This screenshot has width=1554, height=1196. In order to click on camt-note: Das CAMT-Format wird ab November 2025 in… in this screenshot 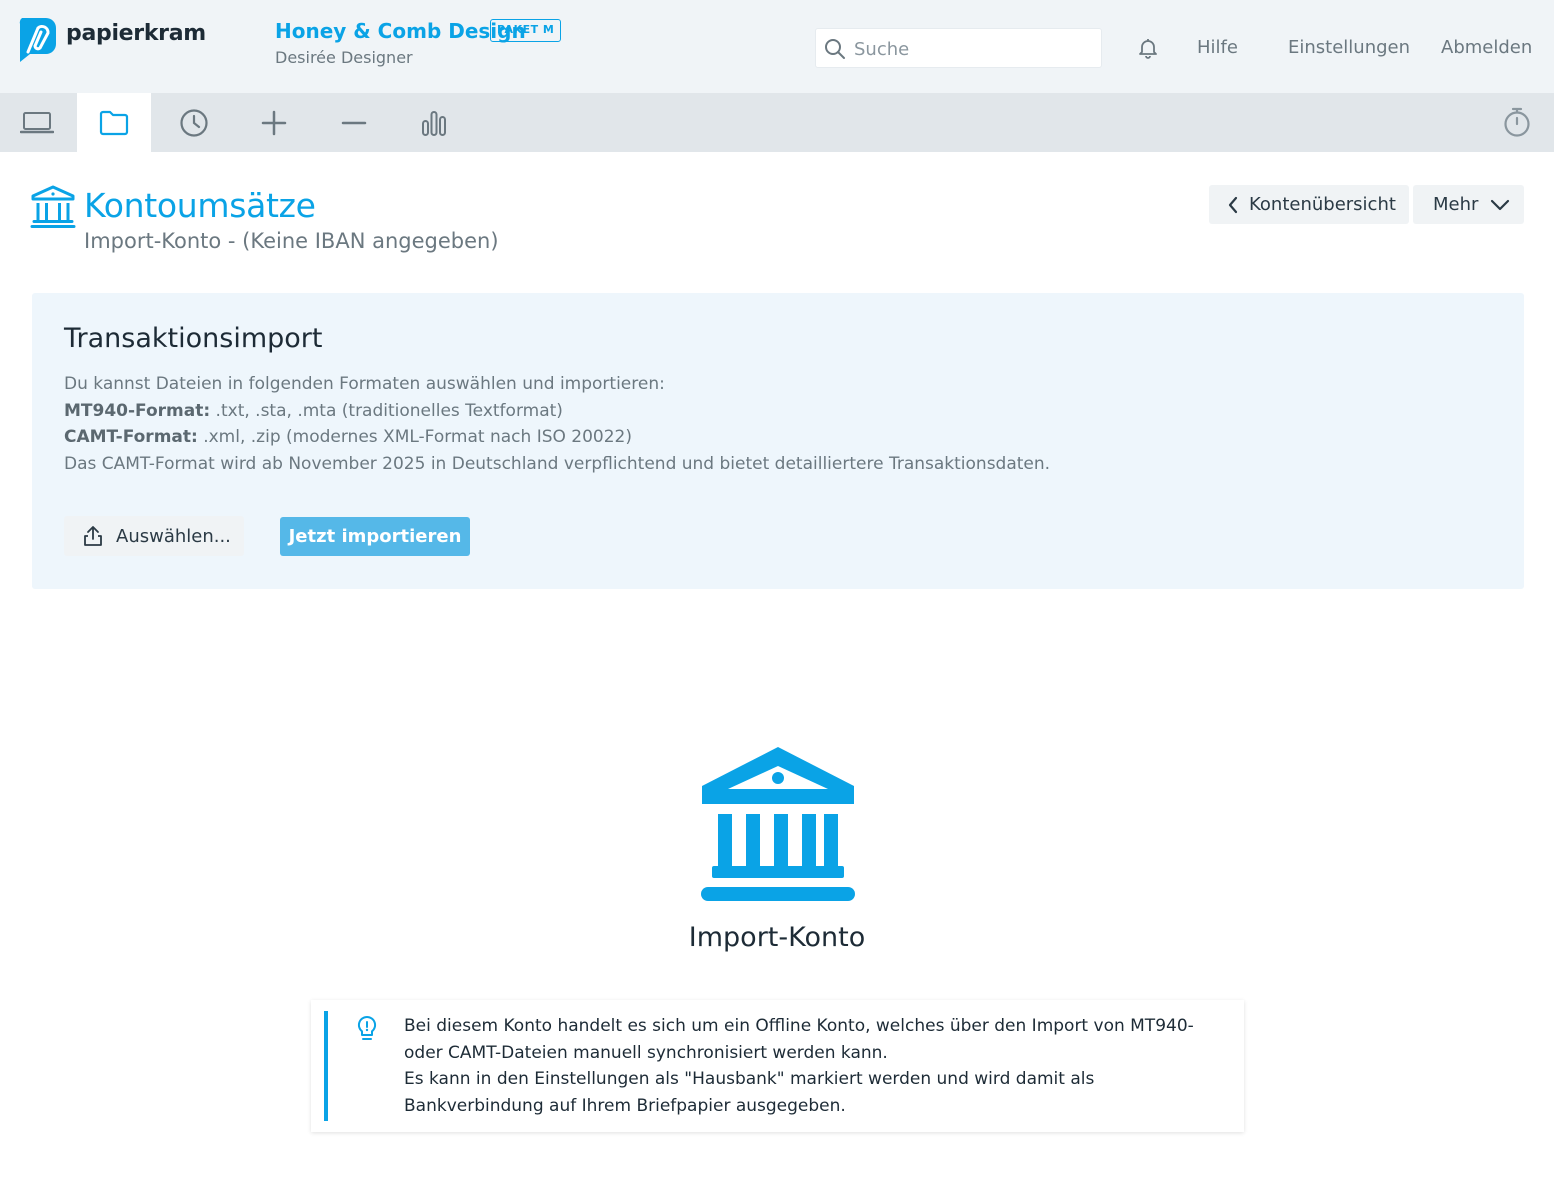, I will do `click(557, 463)`.